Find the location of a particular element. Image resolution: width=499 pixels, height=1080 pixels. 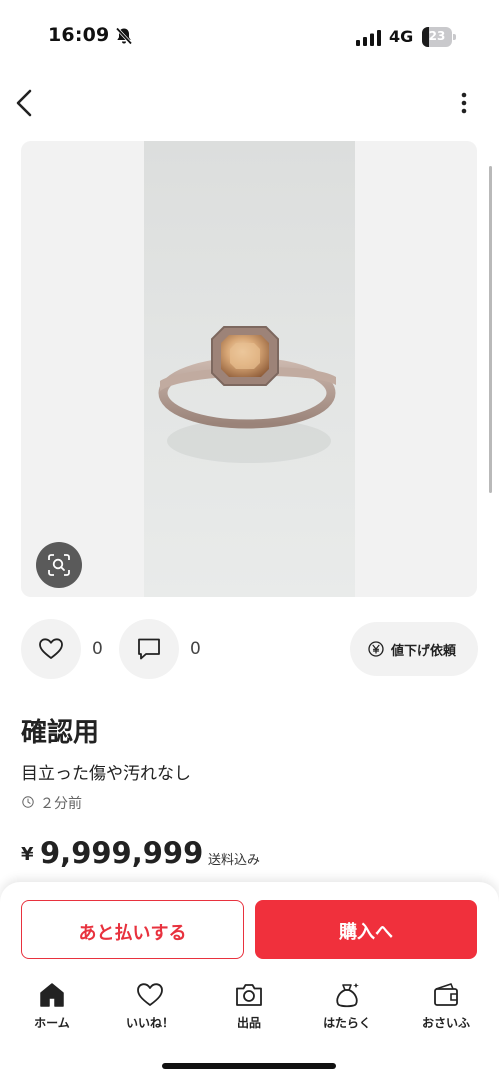

tab-label-sell: 出品 is located at coordinates (248, 1023).